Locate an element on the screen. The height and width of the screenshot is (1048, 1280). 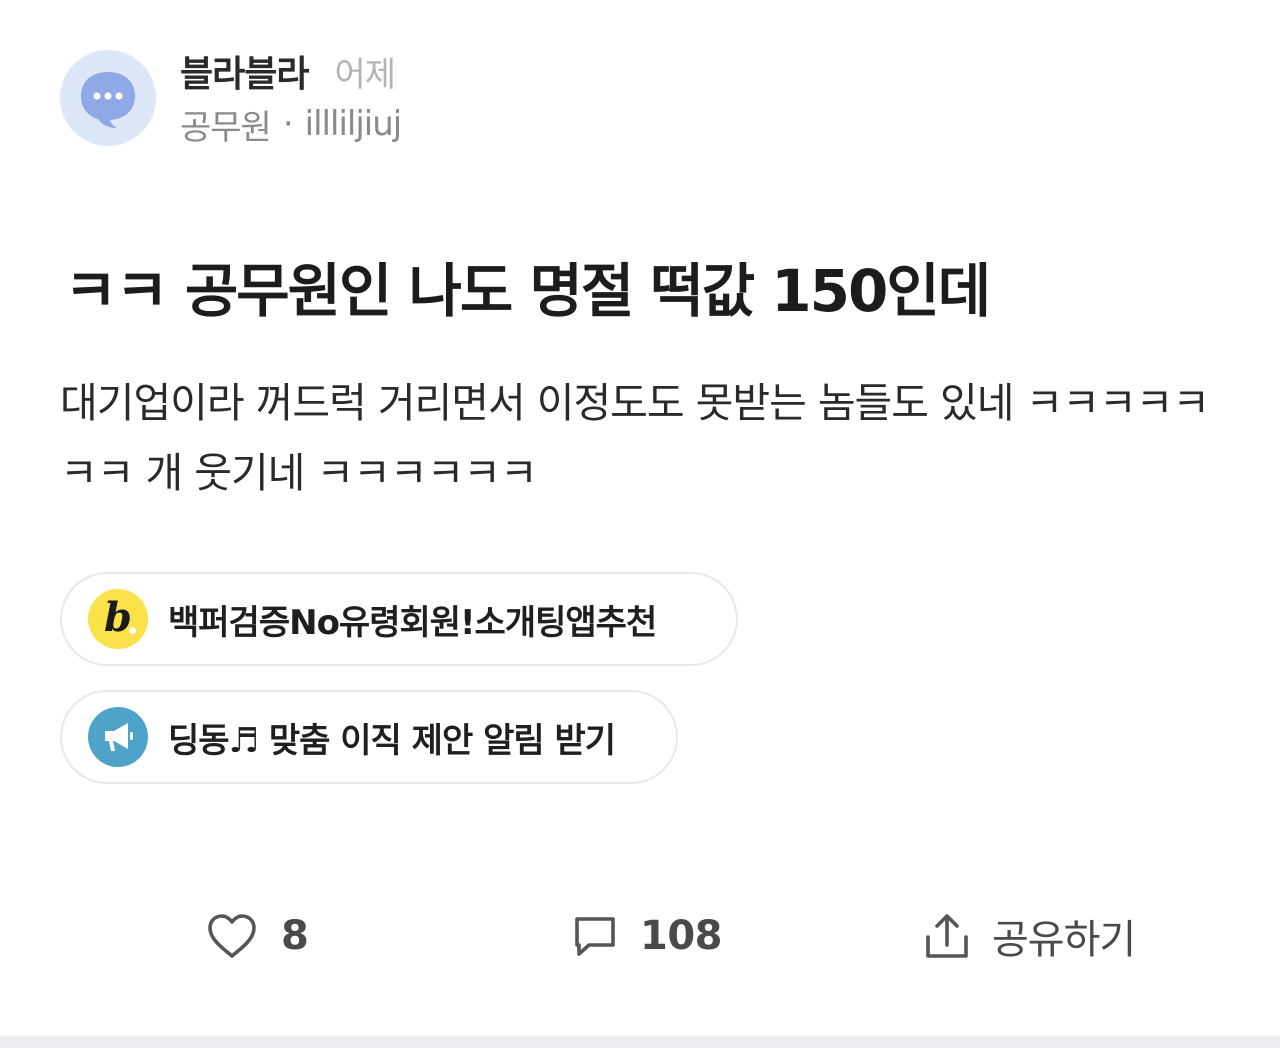
promo-chip-dating-app: b 백퍼검증No유령회원!소개팅앱추천 is located at coordinates (399, 619).